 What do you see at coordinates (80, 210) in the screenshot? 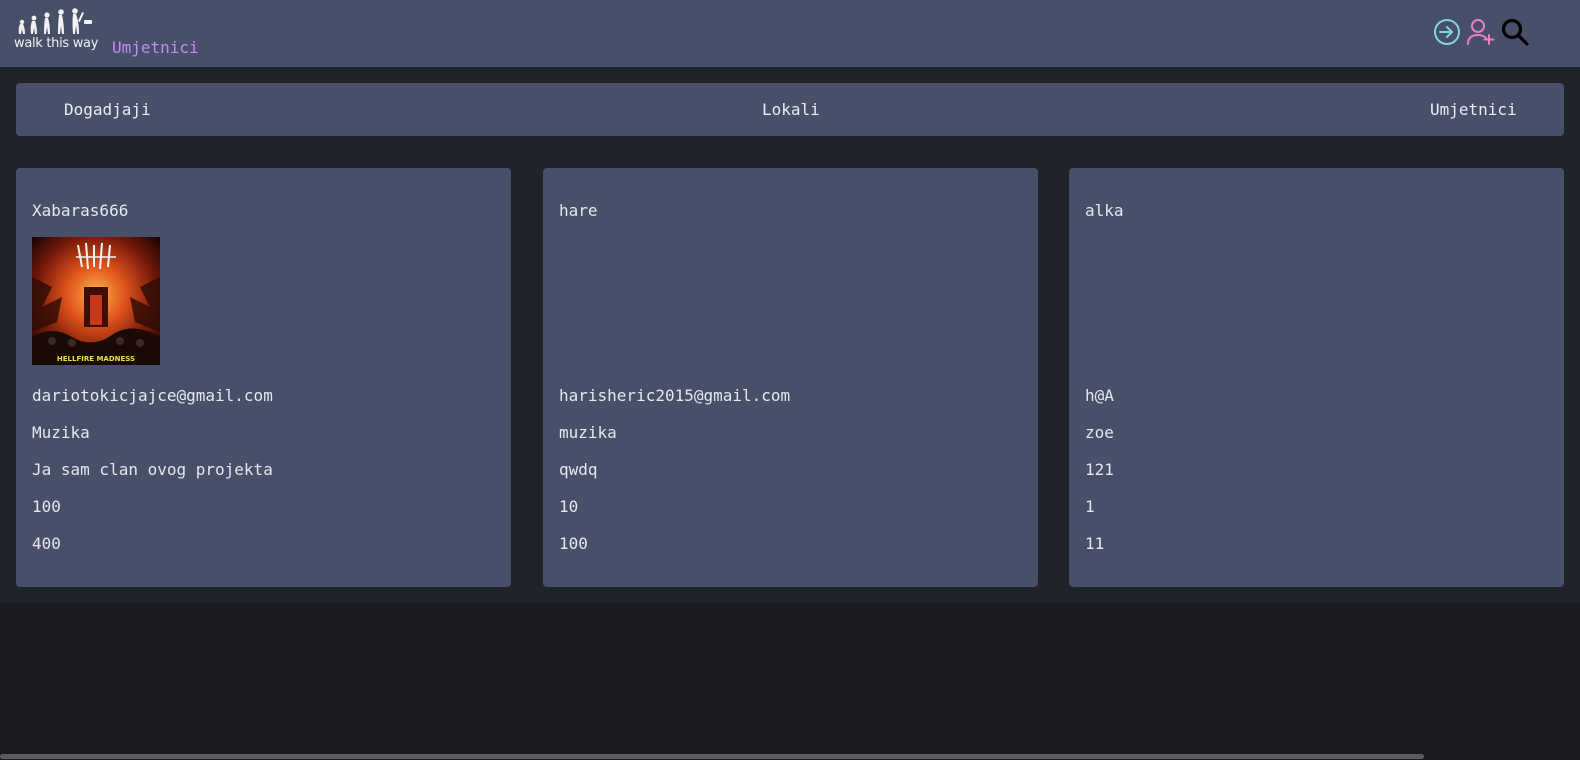
I see `artist-name: Xabaras666` at bounding box center [80, 210].